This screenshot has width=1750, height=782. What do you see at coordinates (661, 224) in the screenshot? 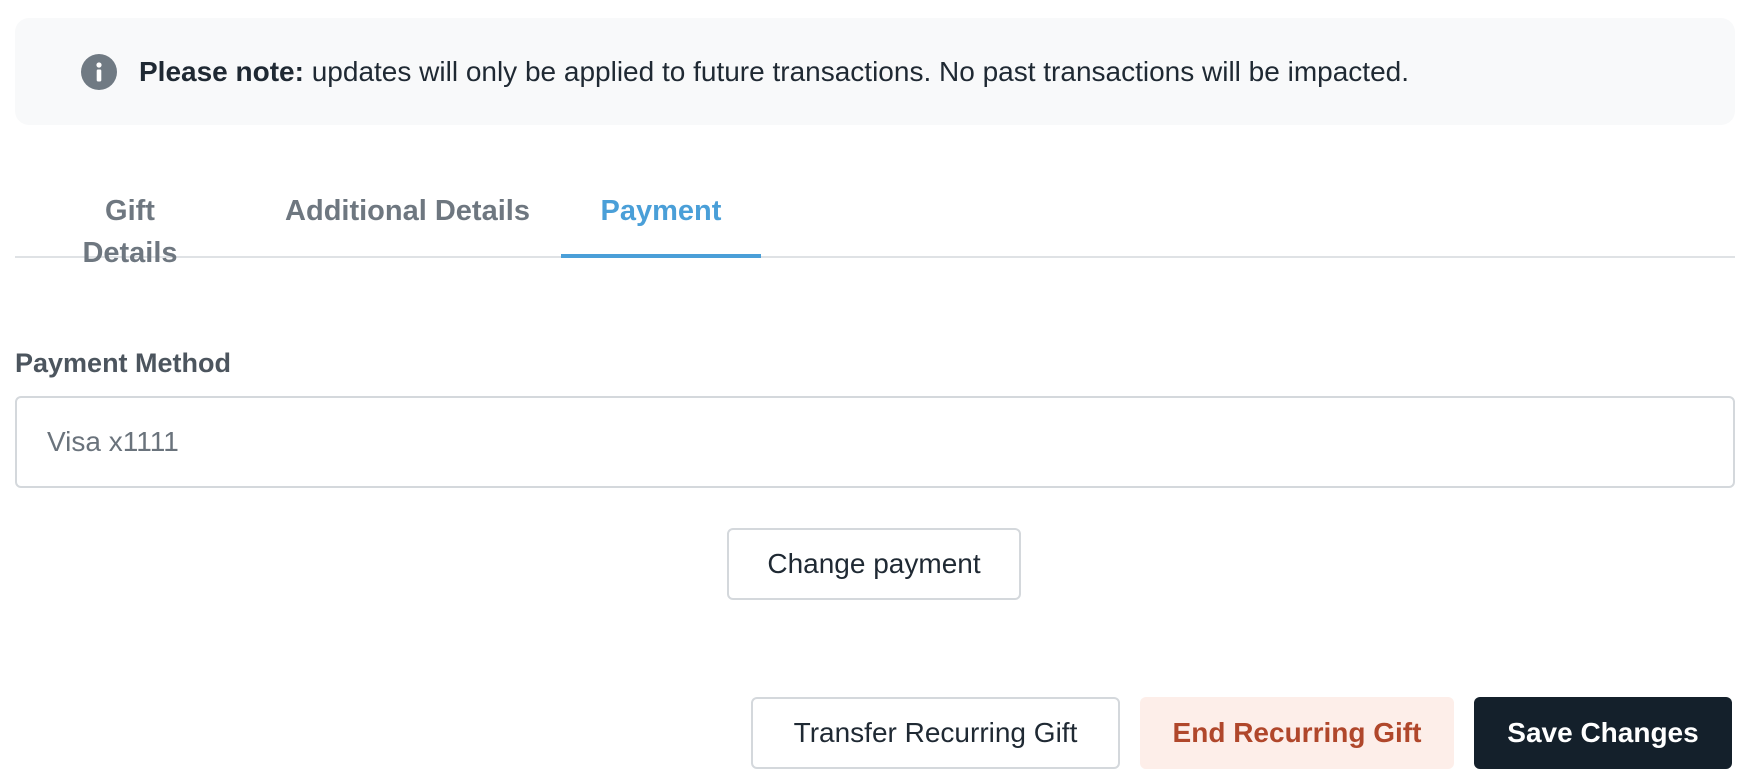
I see `tab-payment: Payment` at bounding box center [661, 224].